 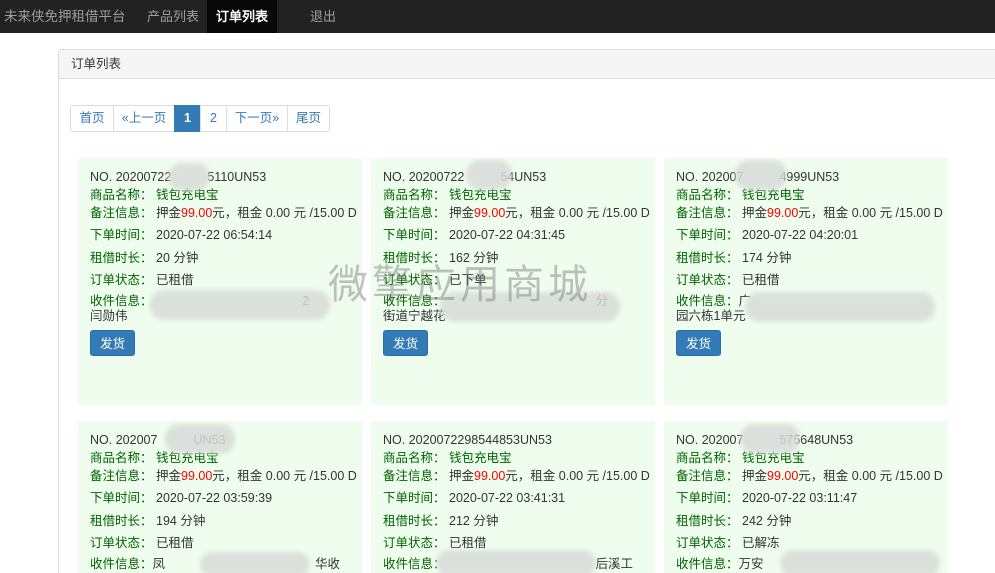 What do you see at coordinates (441, 520) in the screenshot?
I see `rental-duration-row: 租借时长： 212 分钟` at bounding box center [441, 520].